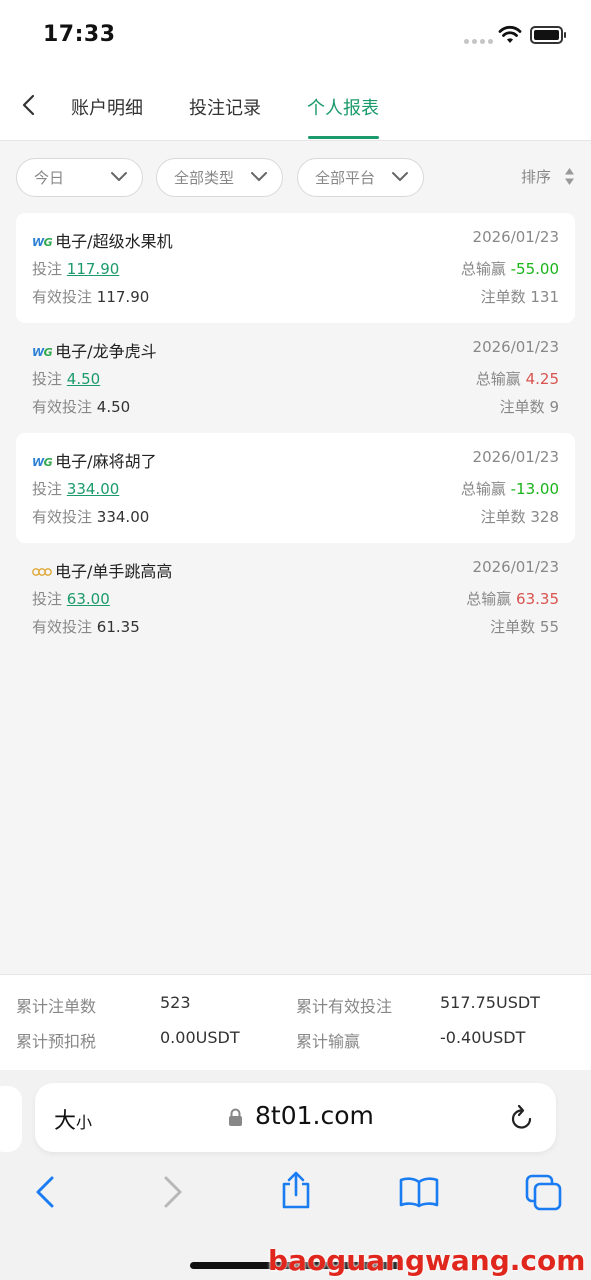 The image size is (591, 1280). I want to click on tax-value: 0.00USDT, so click(200, 1037).